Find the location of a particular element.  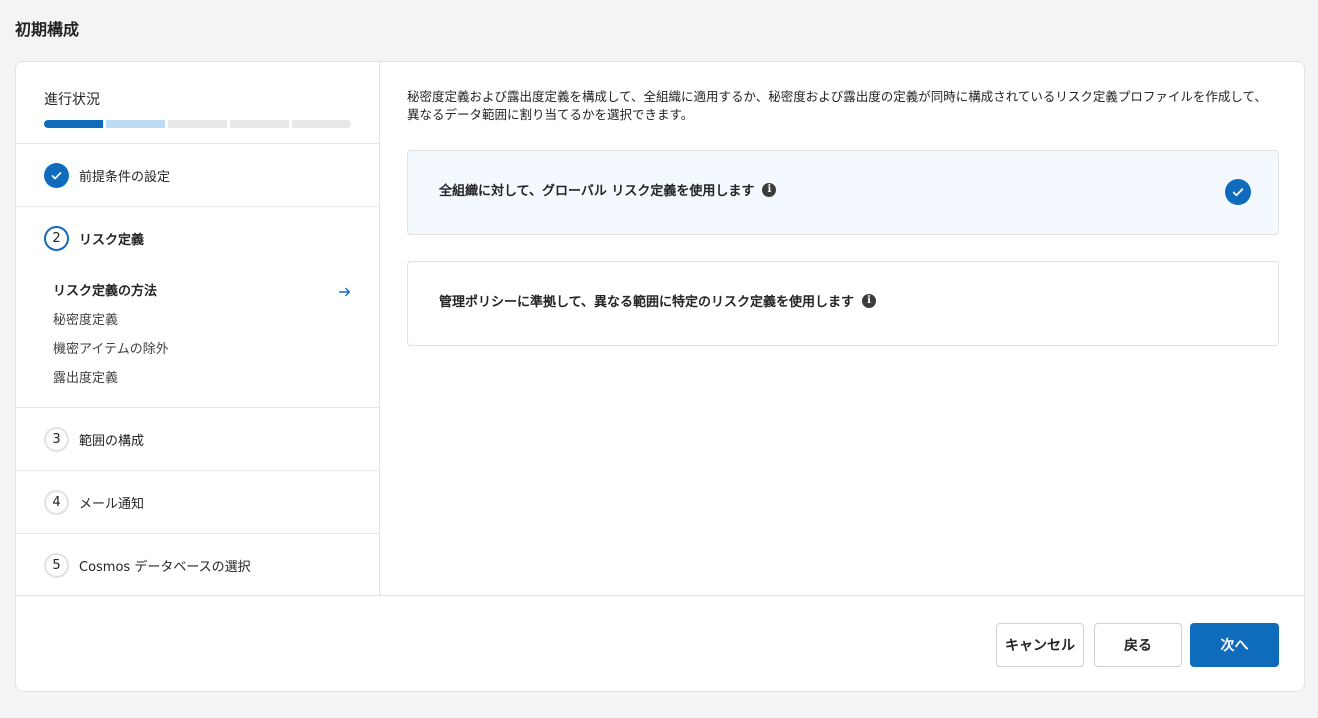

cancel-button: キャンセル is located at coordinates (1040, 645).